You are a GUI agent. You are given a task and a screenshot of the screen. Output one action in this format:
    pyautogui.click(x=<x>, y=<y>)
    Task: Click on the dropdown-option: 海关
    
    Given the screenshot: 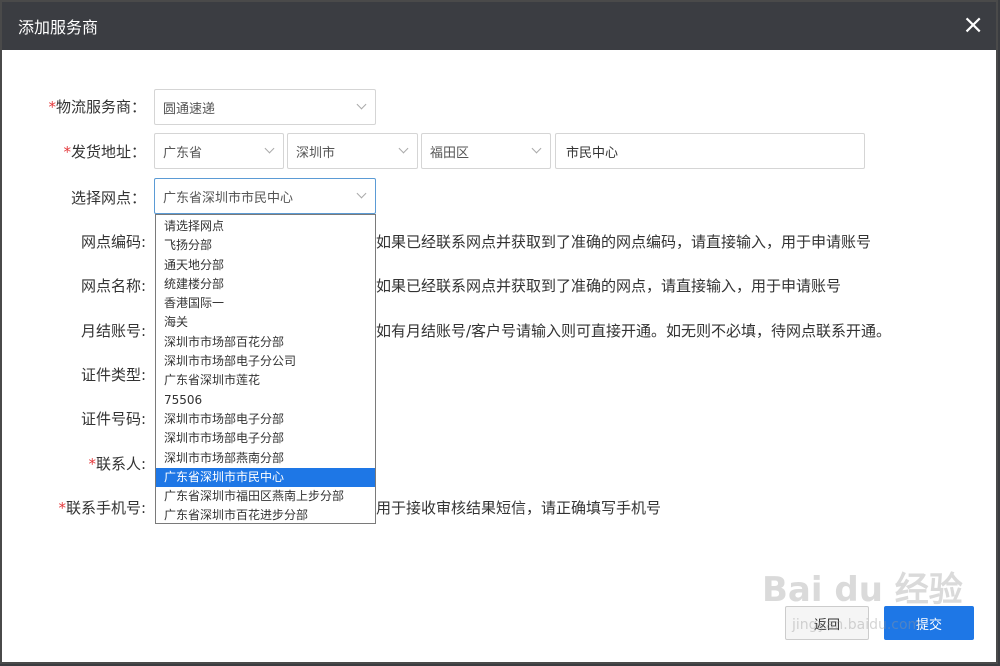 What is the action you would take?
    pyautogui.click(x=265, y=322)
    